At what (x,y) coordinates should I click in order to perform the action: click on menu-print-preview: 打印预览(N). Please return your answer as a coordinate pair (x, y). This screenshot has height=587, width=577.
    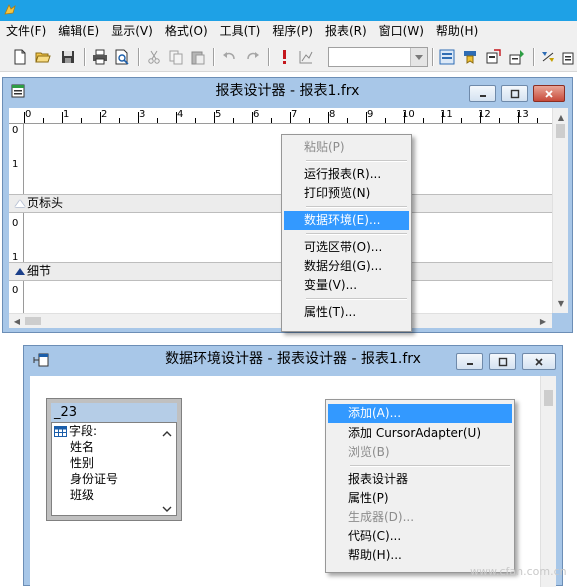
    Looking at the image, I should click on (346, 193).